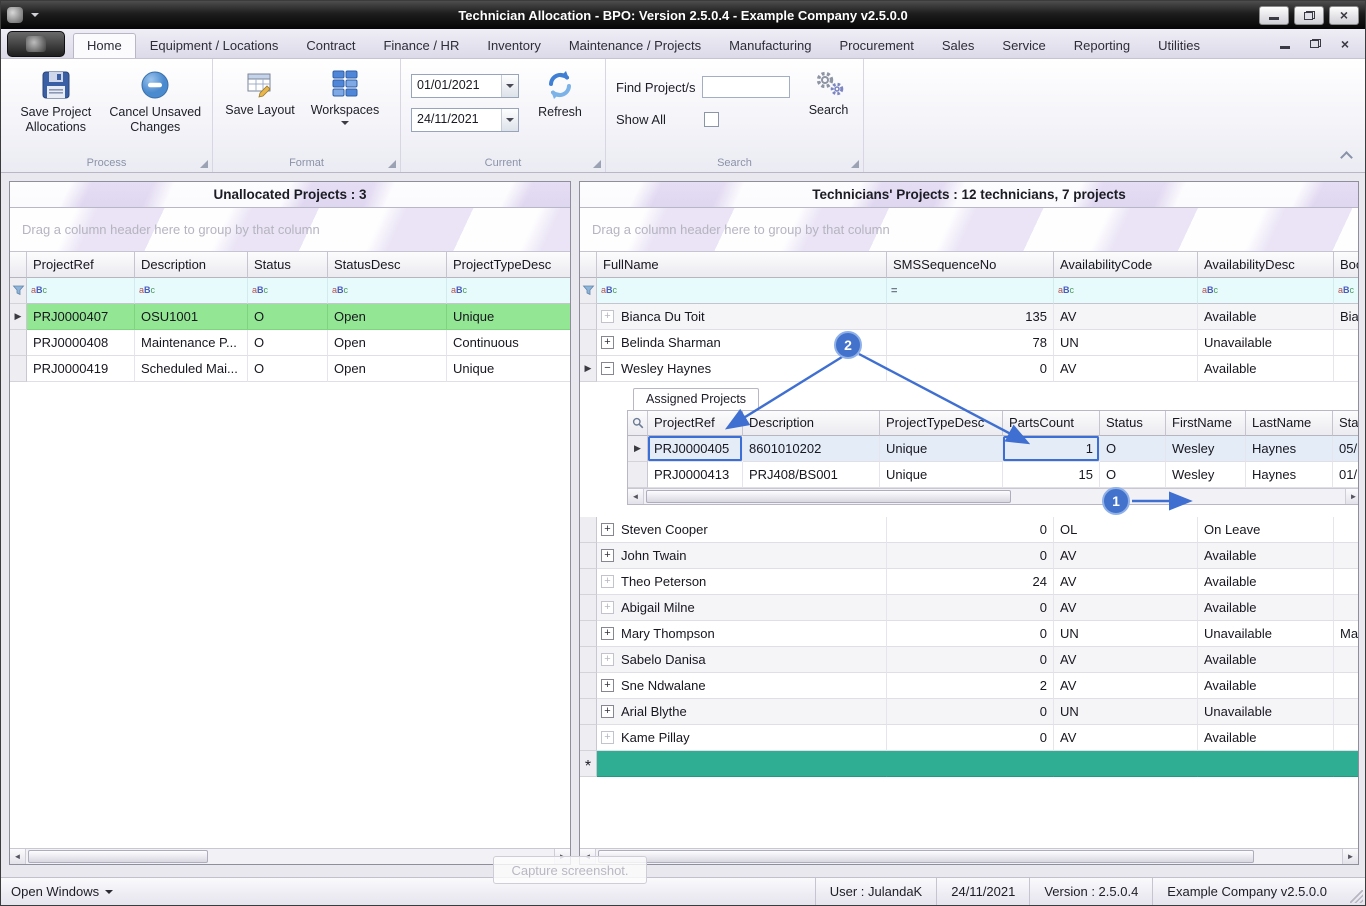 This screenshot has width=1366, height=906. I want to click on column-header-partscount: PartsCount, so click(1051, 423).